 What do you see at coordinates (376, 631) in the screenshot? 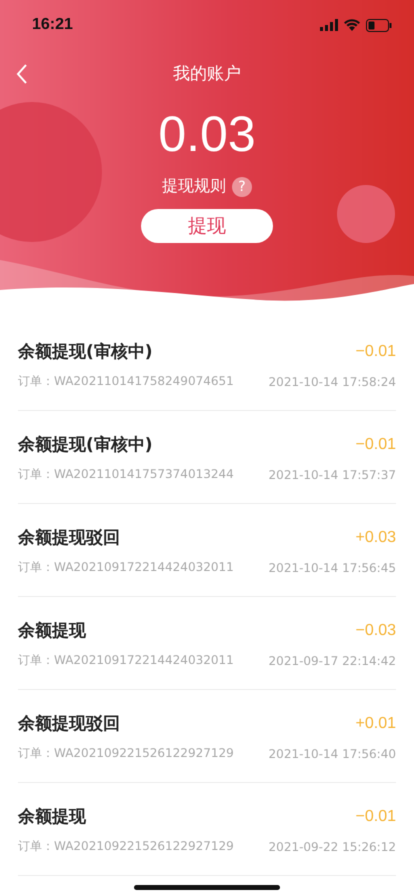
I see `record-amount: −0.03` at bounding box center [376, 631].